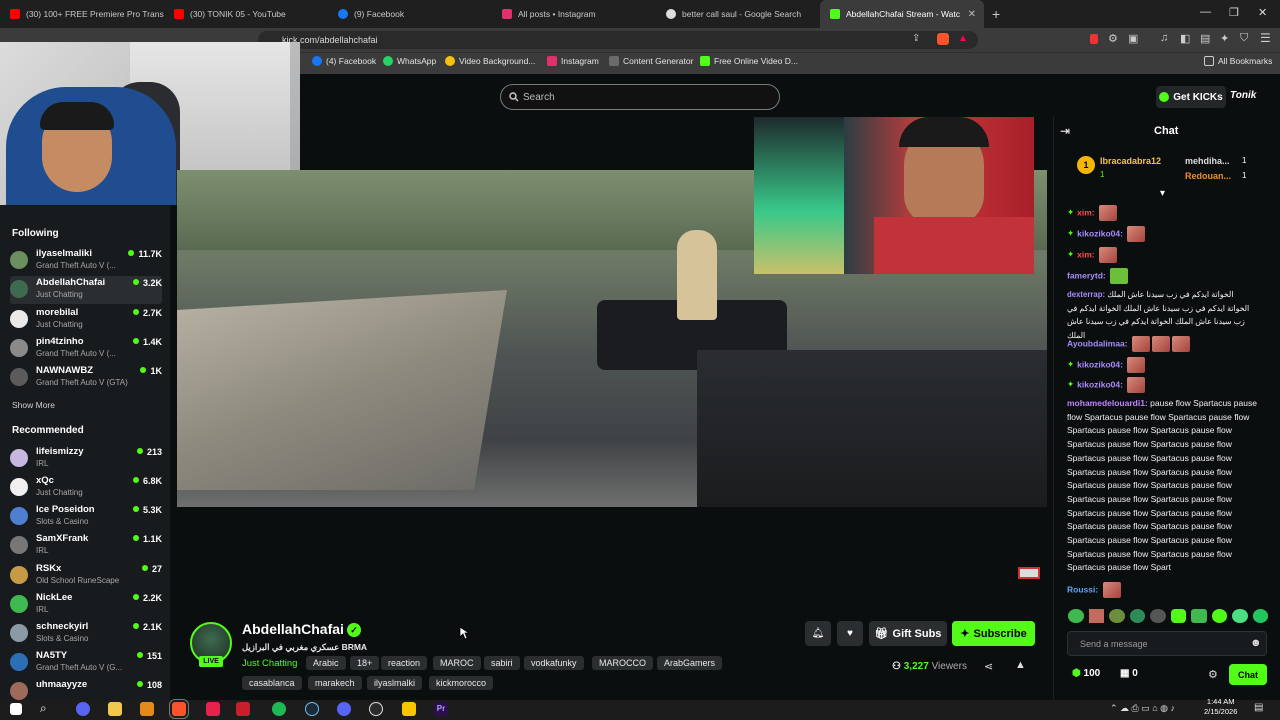 Image resolution: width=1280 pixels, height=720 pixels. Describe the element at coordinates (850, 633) in the screenshot. I see `follow-heart-button: ♥` at that location.